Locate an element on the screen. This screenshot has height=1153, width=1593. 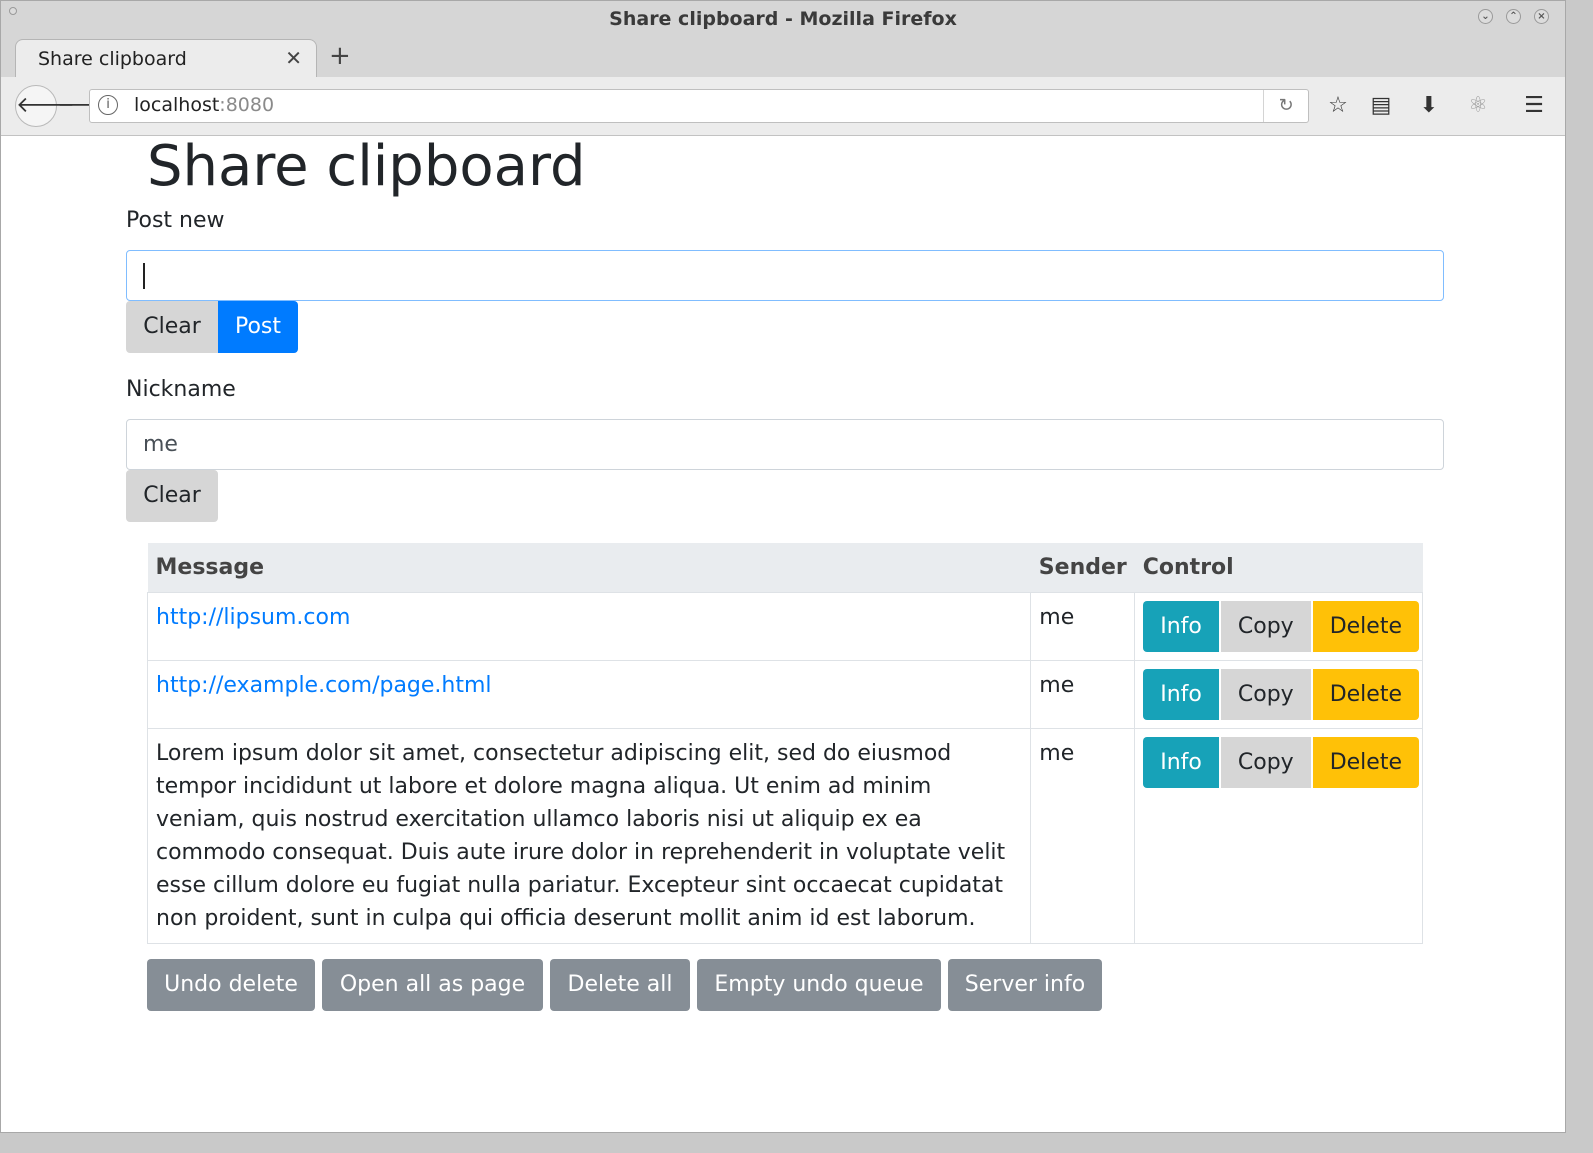
nickname-input: me is located at coordinates (785, 444).